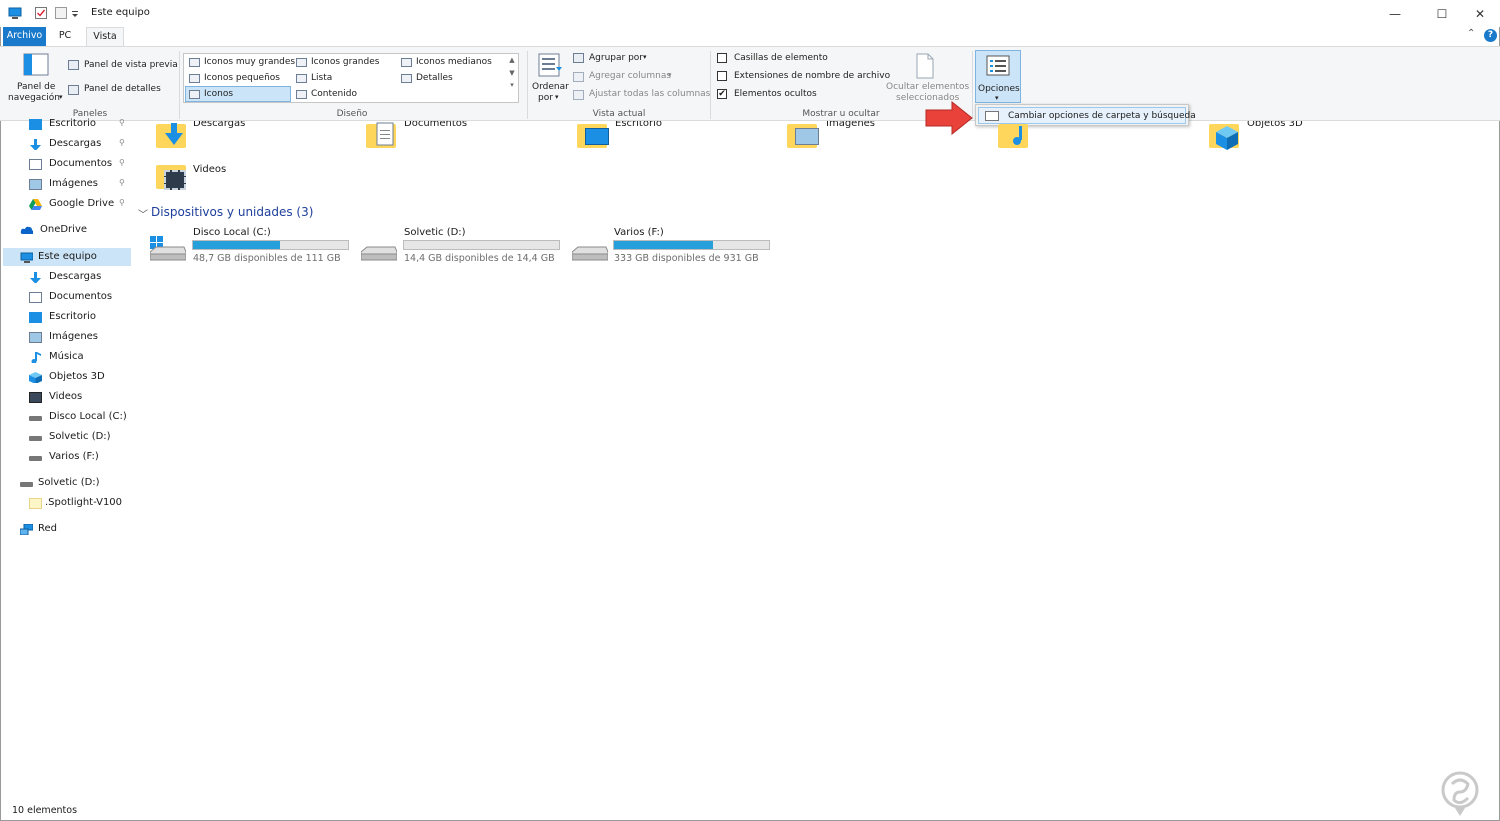  What do you see at coordinates (194, 94) in the screenshot?
I see `icons-icon` at bounding box center [194, 94].